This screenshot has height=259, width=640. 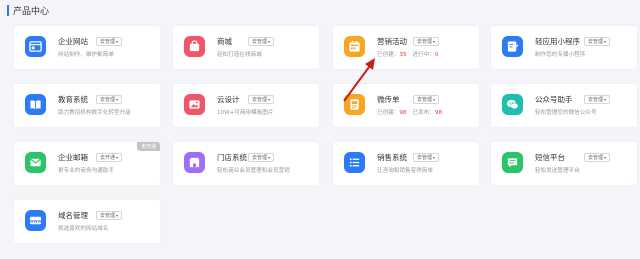 I want to click on product-name: 教育系统, so click(x=73, y=99).